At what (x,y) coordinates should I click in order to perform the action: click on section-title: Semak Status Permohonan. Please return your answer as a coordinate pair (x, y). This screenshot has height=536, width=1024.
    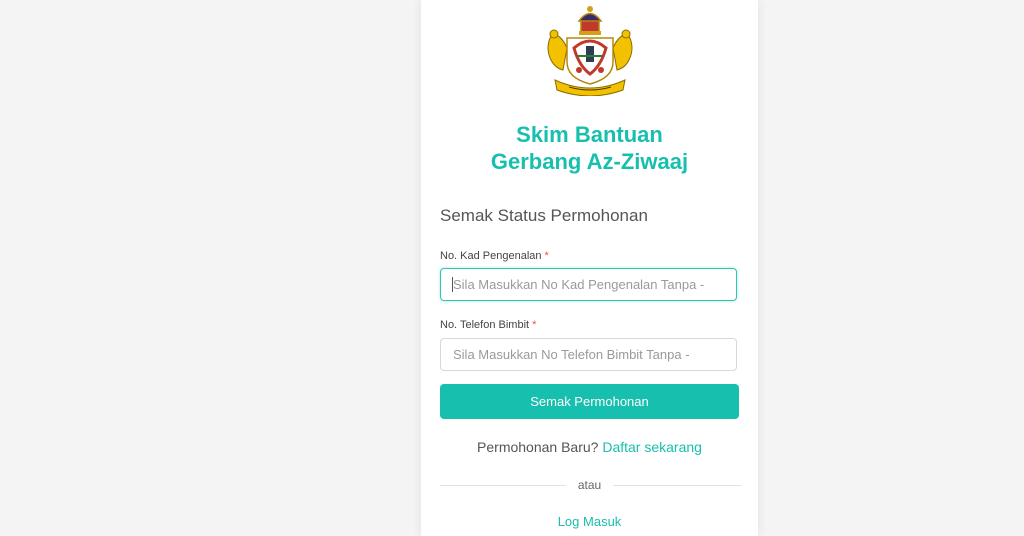
    Looking at the image, I should click on (544, 215).